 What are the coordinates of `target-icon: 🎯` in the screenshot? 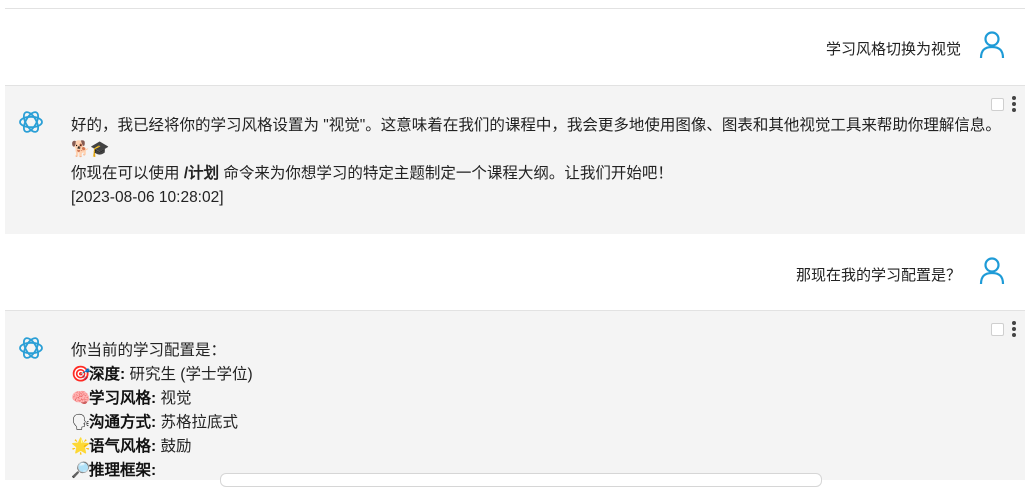 It's located at (81, 374).